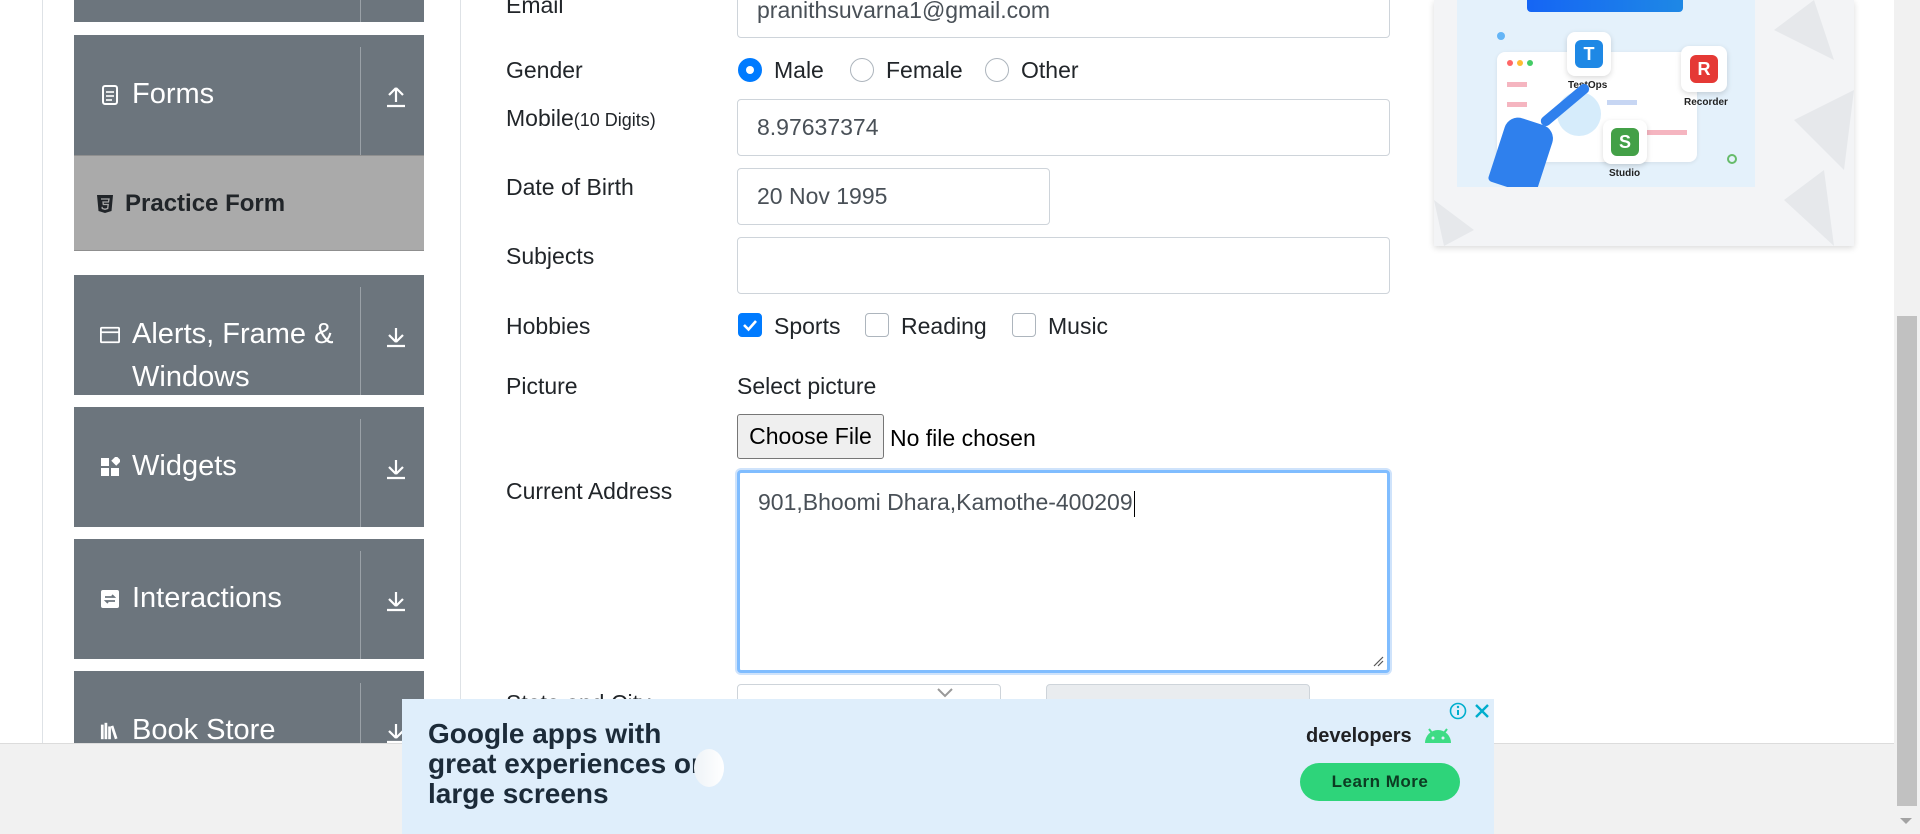 The image size is (1920, 834). Describe the element at coordinates (207, 598) in the screenshot. I see `sidebar-group-label: Interactions` at that location.